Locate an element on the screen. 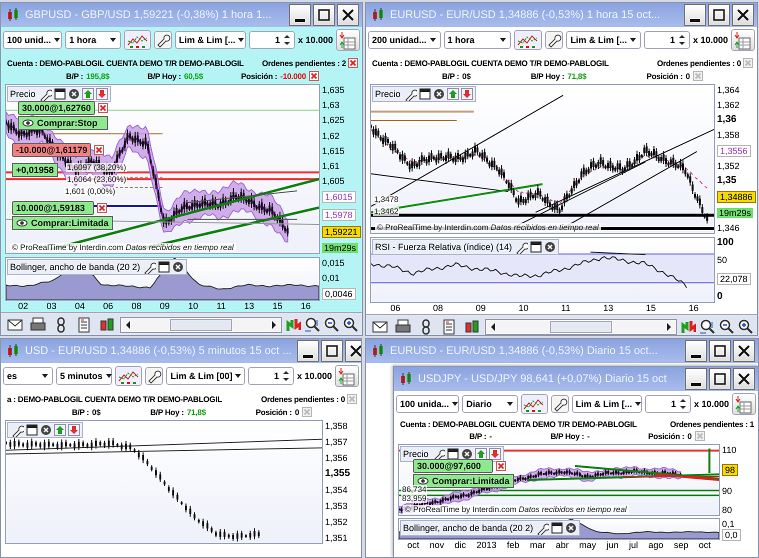 This screenshot has width=759, height=558. timeframe-dropdown: 5 minutos is located at coordinates (84, 376).